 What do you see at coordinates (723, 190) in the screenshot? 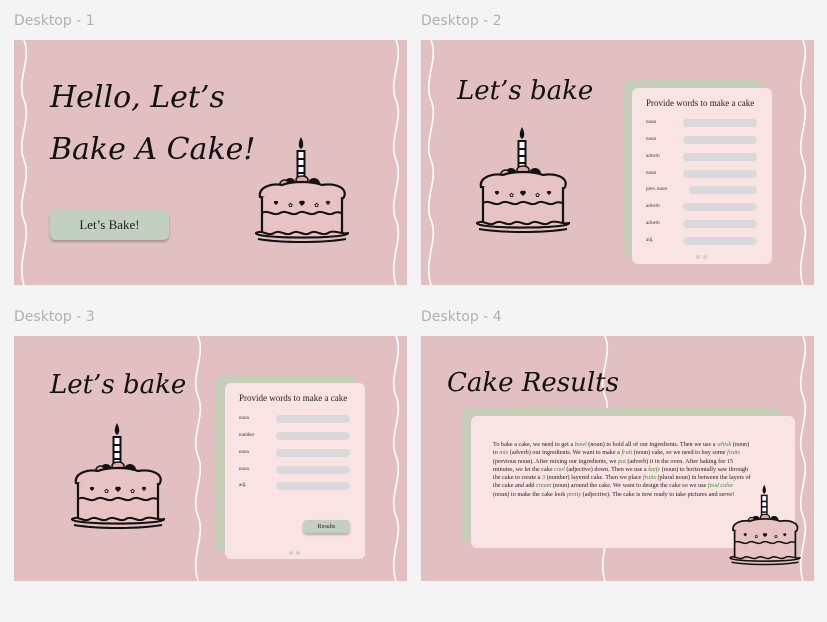
I see `field-input-prev-noun` at bounding box center [723, 190].